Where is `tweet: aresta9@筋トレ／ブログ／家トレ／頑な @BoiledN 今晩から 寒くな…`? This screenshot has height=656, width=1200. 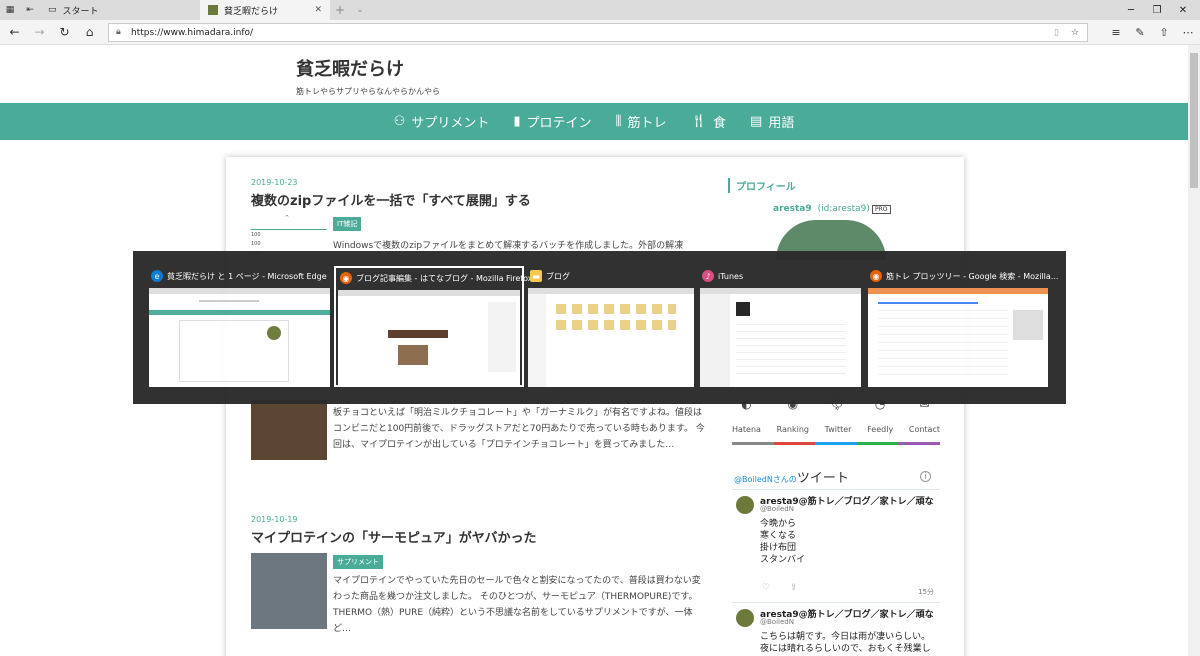 tweet: aresta9@筋トレ／ブログ／家トレ／頑な @BoiledN 今晩から 寒くな… is located at coordinates (836, 545).